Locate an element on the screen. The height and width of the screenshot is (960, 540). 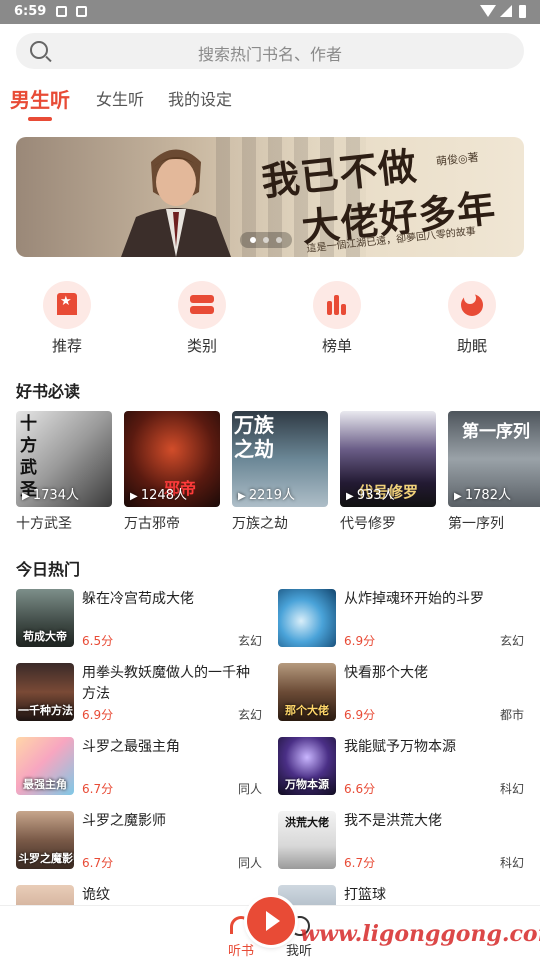
banner-pagination is located at coordinates (266, 240).